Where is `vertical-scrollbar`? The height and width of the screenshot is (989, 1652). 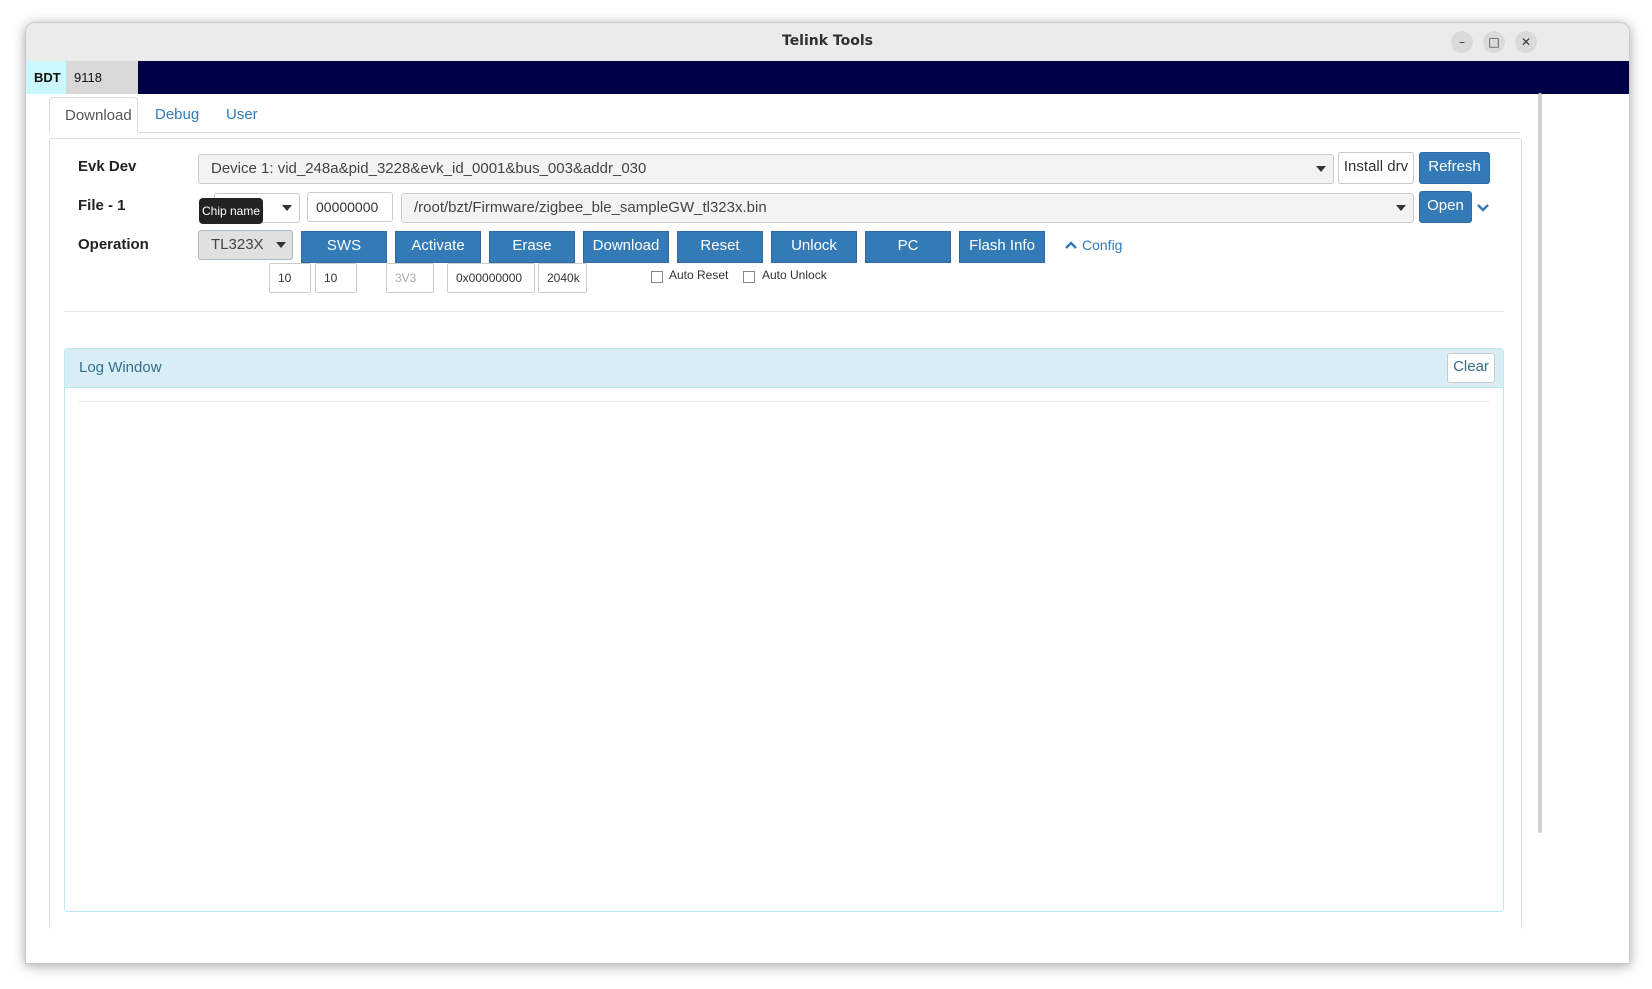
vertical-scrollbar is located at coordinates (1540, 463).